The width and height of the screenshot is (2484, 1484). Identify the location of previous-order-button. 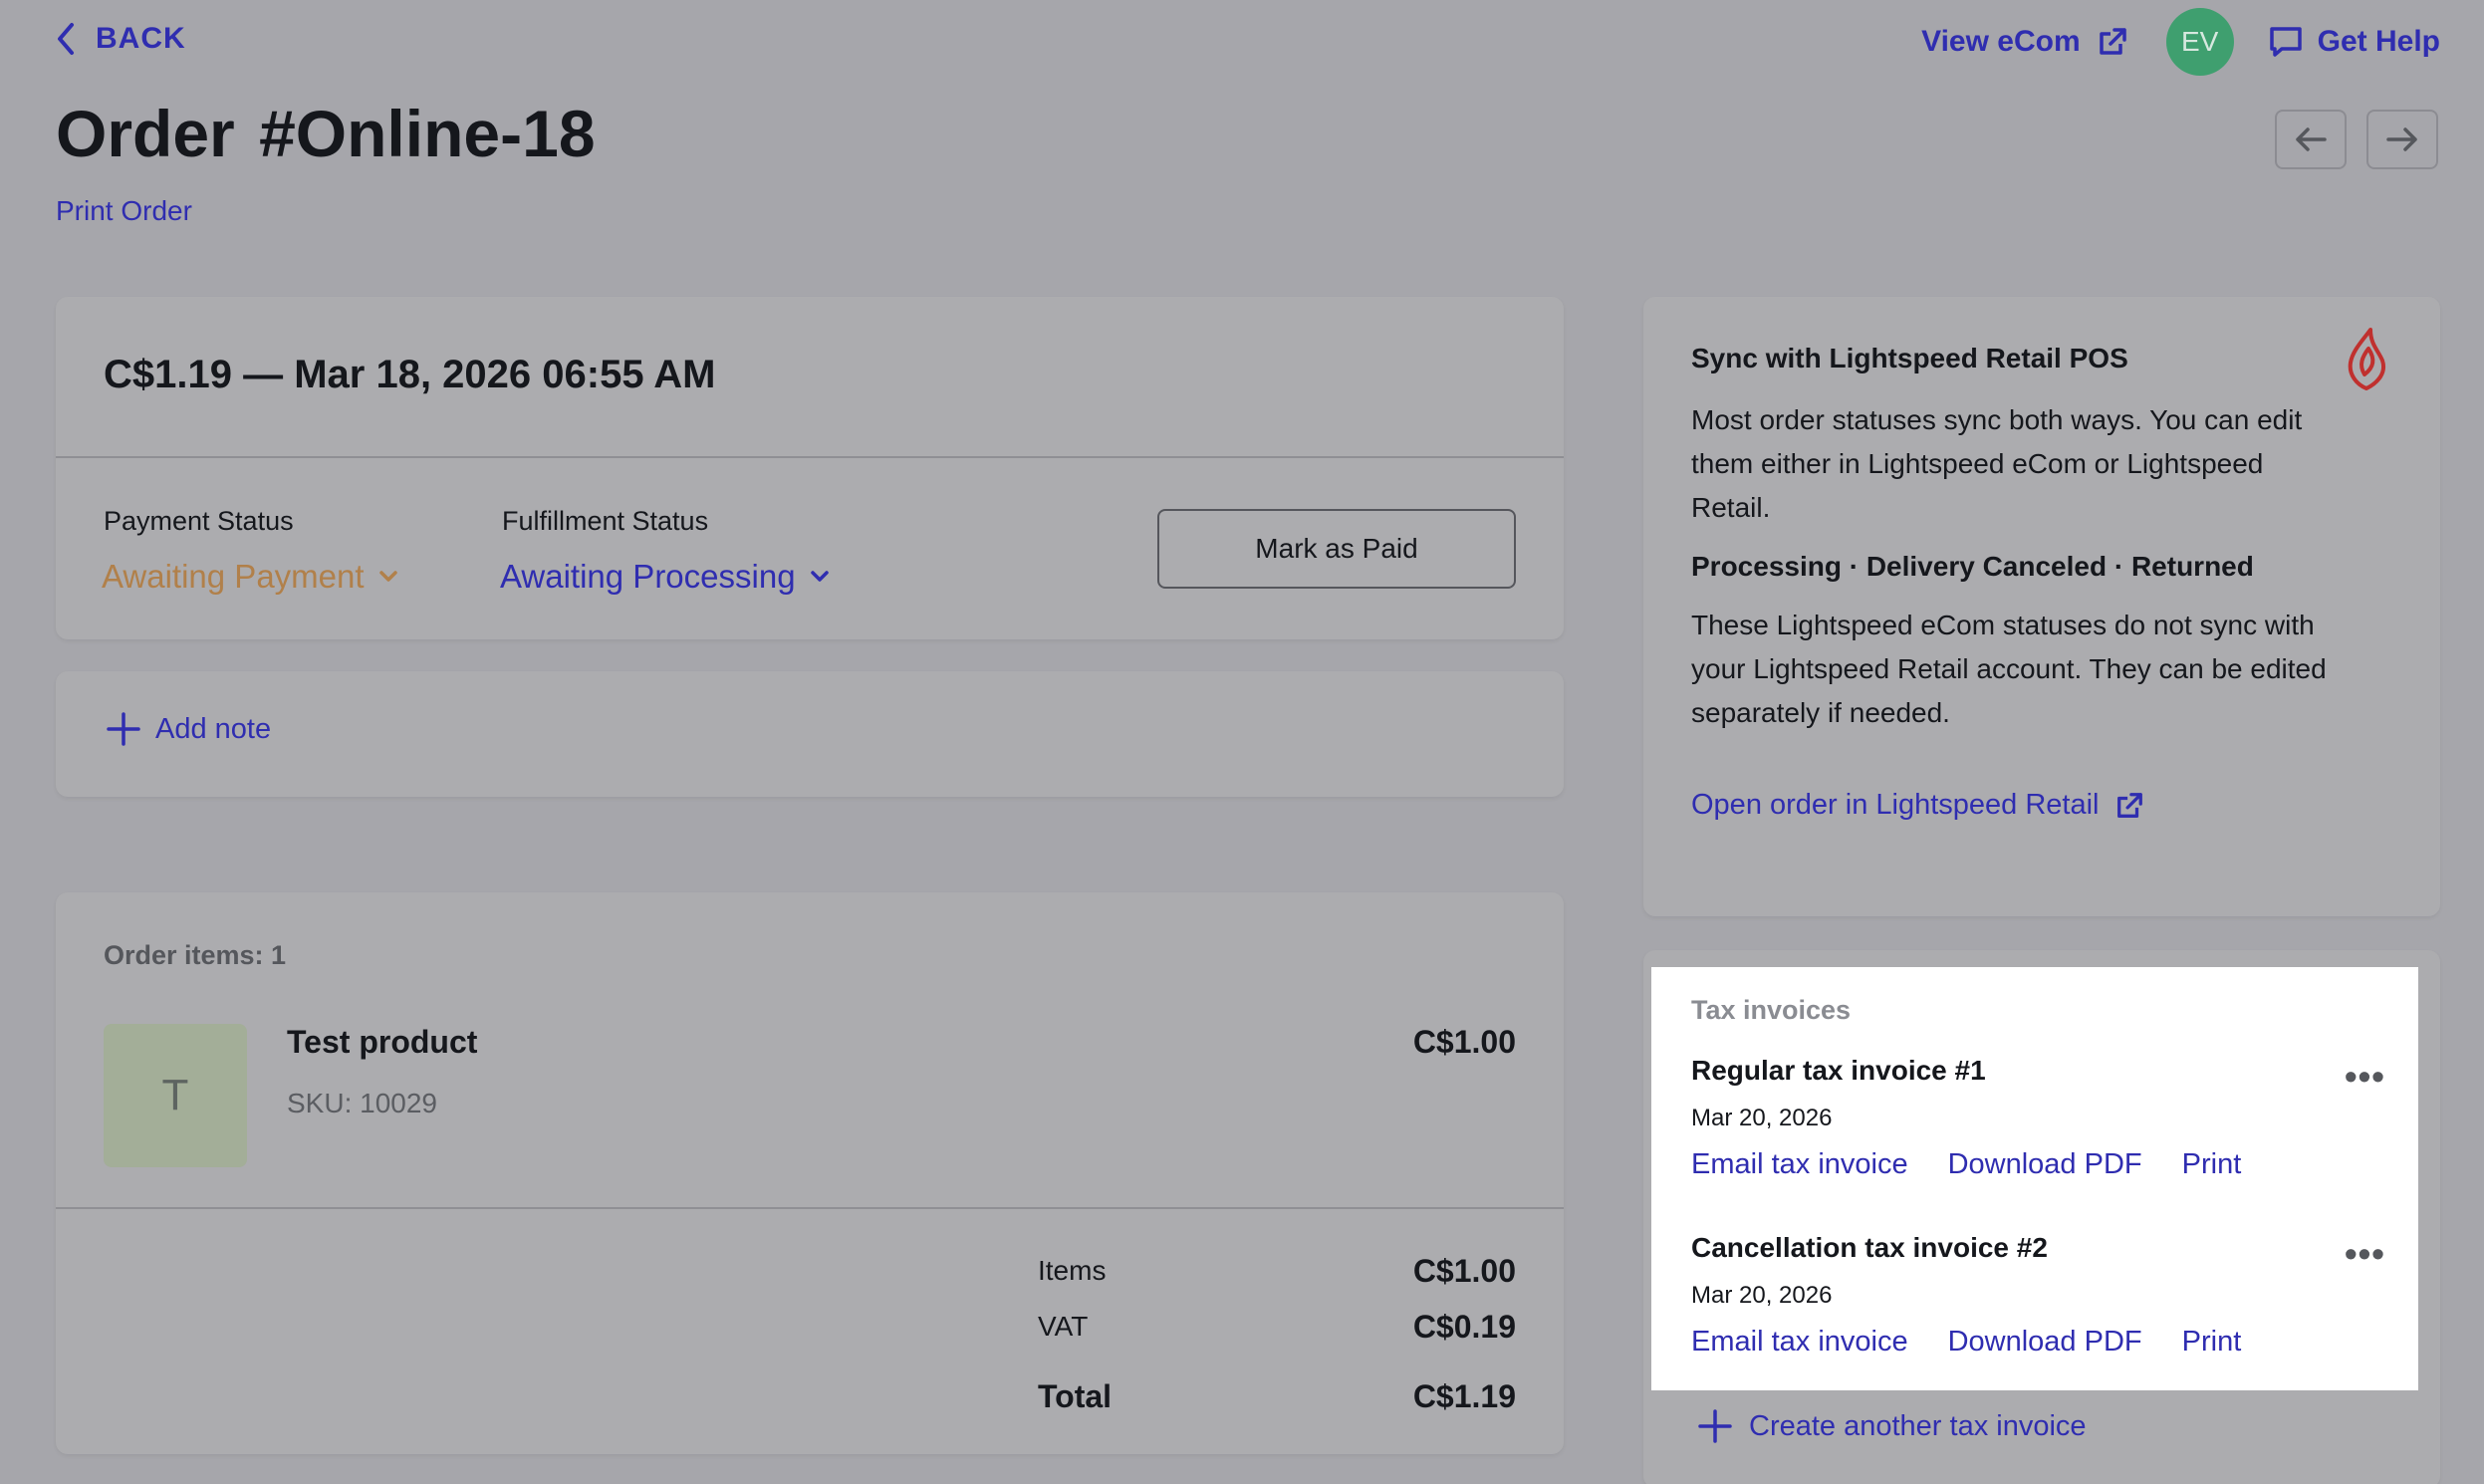
(2311, 139).